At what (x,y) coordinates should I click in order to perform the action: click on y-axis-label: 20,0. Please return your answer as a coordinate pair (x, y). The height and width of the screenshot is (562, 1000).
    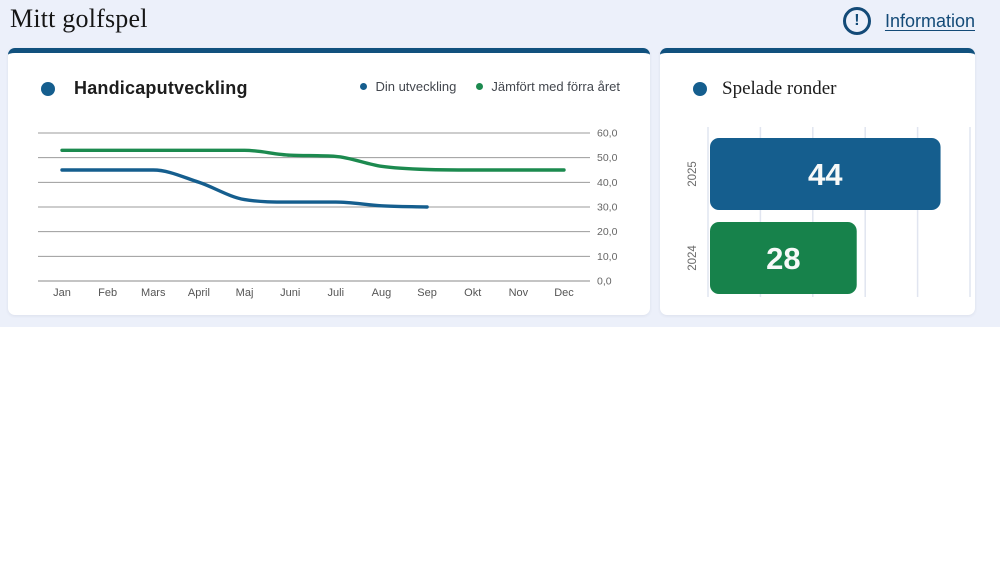
    Looking at the image, I should click on (607, 232).